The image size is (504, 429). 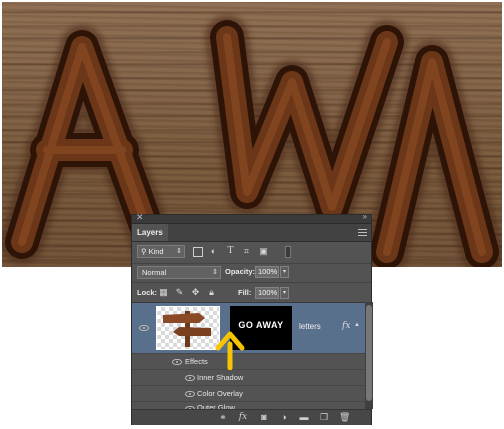 What do you see at coordinates (267, 272) in the screenshot?
I see `opacity-input: 100%` at bounding box center [267, 272].